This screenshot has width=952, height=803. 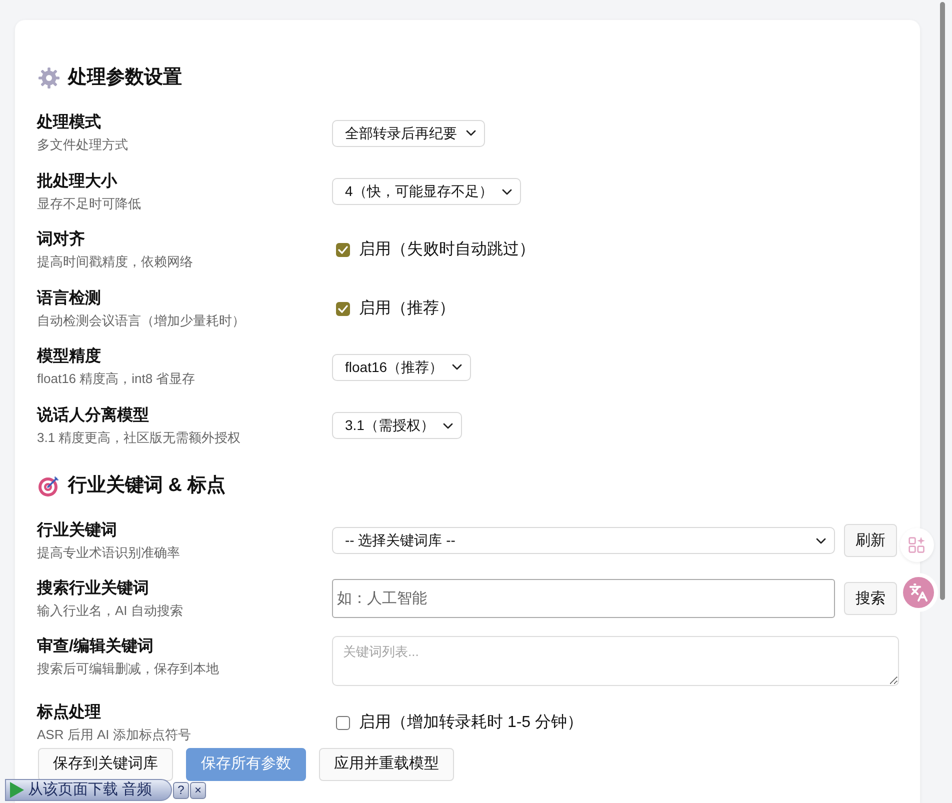 I want to click on target-icon, so click(x=49, y=485).